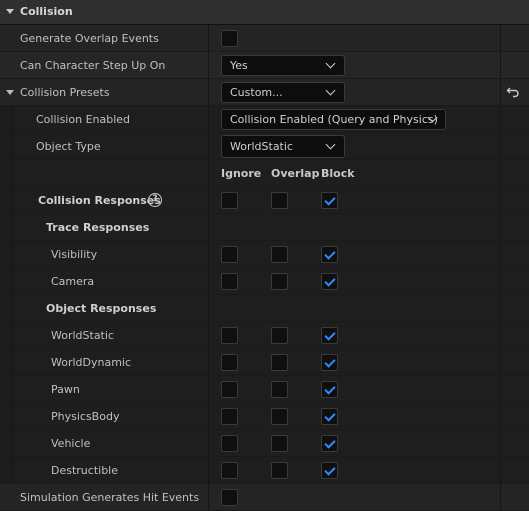 The width and height of the screenshot is (529, 511). Describe the element at coordinates (68, 146) in the screenshot. I see `object-type-label: Object Type` at that location.